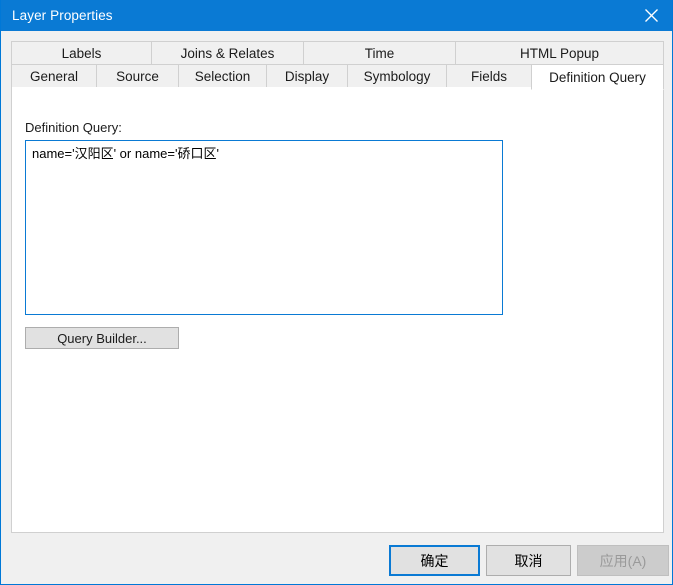  I want to click on tab-label: HTML Popup, so click(559, 53).